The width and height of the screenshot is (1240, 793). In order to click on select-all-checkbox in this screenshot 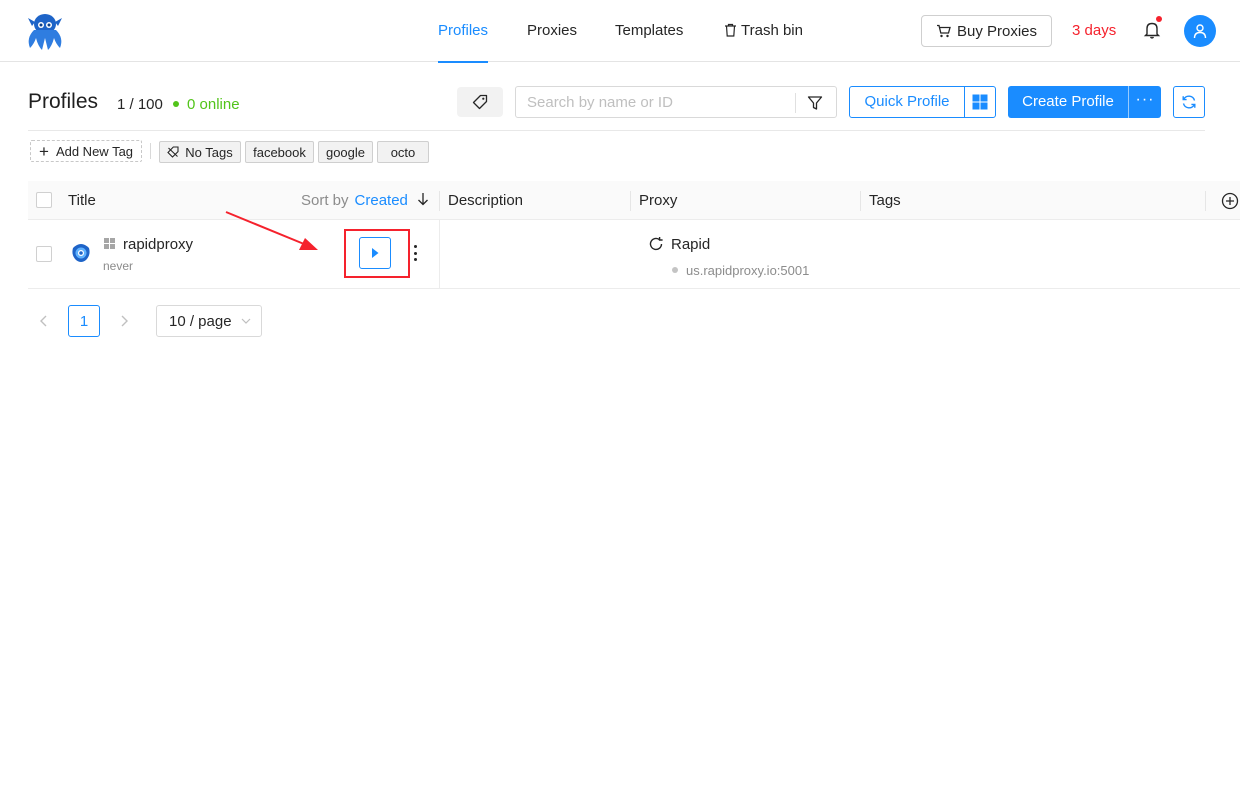, I will do `click(44, 200)`.